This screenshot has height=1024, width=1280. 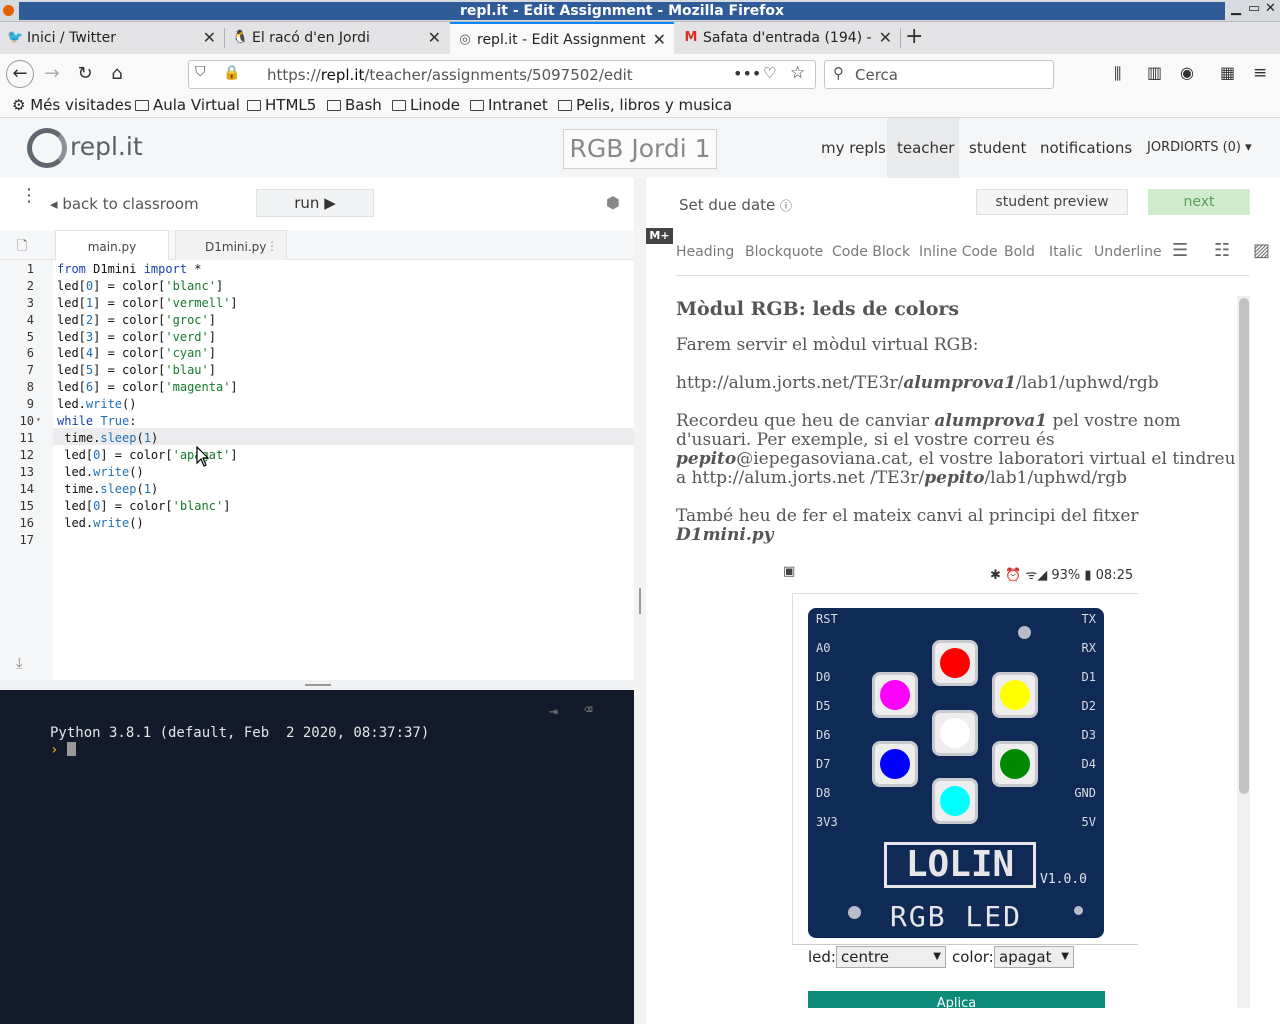 I want to click on led-select: centre ▼, so click(x=891, y=957).